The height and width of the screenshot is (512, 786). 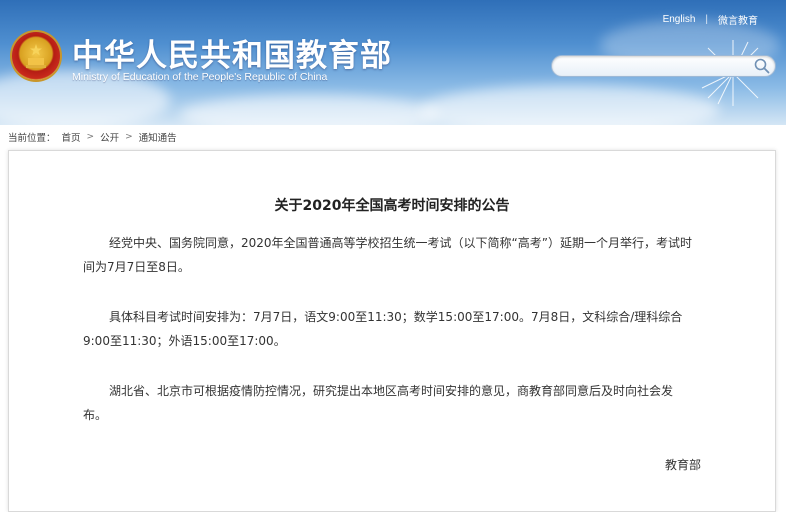 What do you see at coordinates (32, 138) in the screenshot?
I see `breadcrumb-label: 当前位置：` at bounding box center [32, 138].